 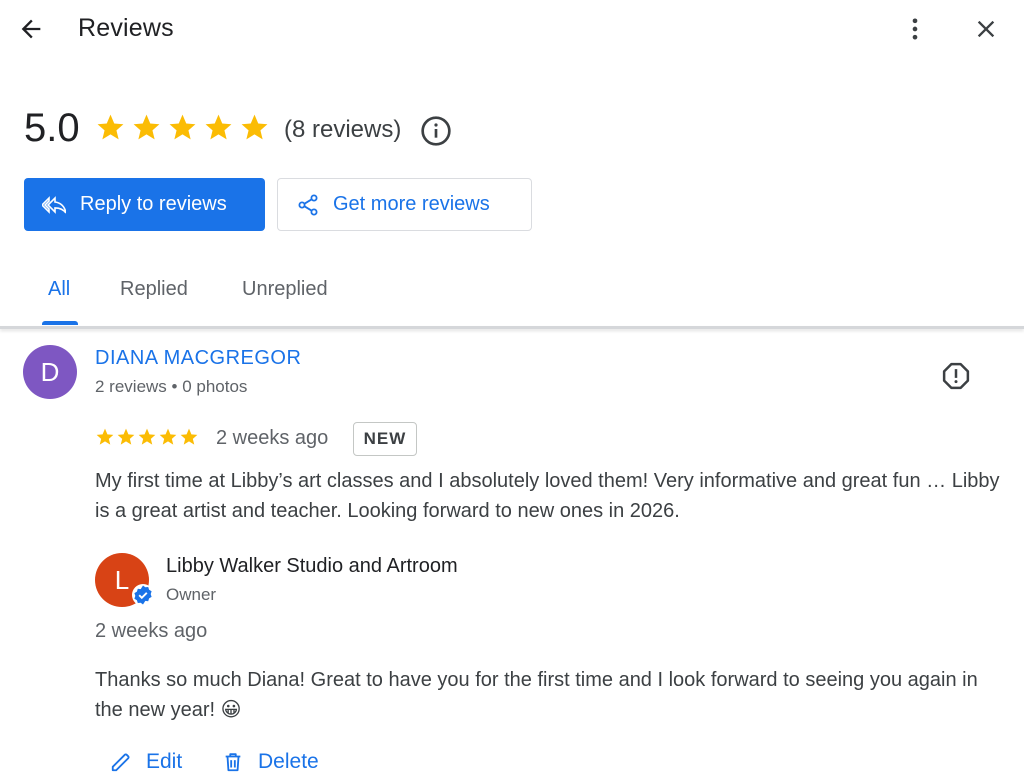 What do you see at coordinates (153, 204) in the screenshot?
I see `reply-to-reviews-label: Reply to reviews` at bounding box center [153, 204].